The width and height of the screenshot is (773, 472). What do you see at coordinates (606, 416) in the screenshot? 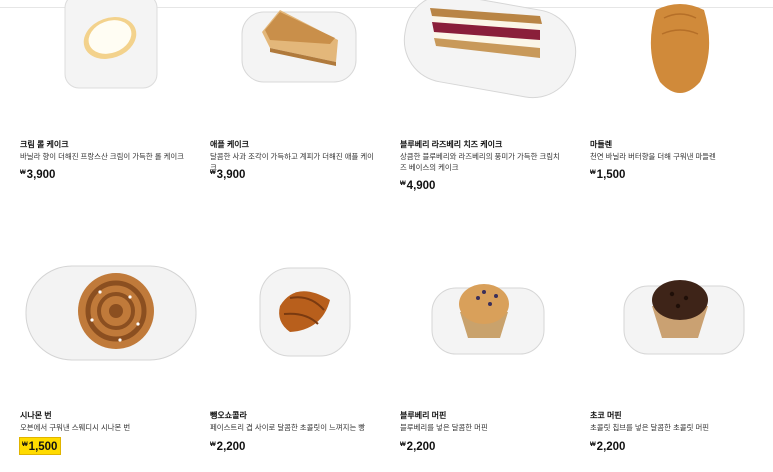
I see `product-name: 초코 머핀` at bounding box center [606, 416].